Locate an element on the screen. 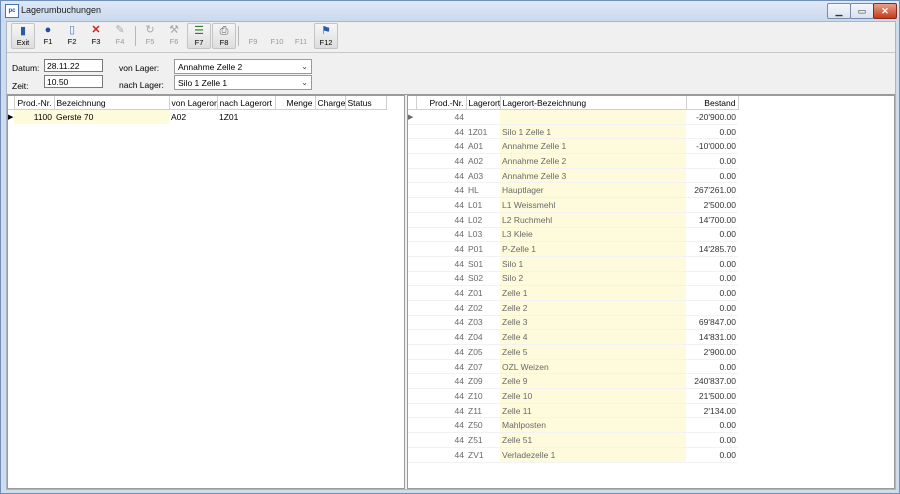 The width and height of the screenshot is (900, 494). table-row: 44 Z07 OZL Weizen 0.00 is located at coordinates (573, 366).